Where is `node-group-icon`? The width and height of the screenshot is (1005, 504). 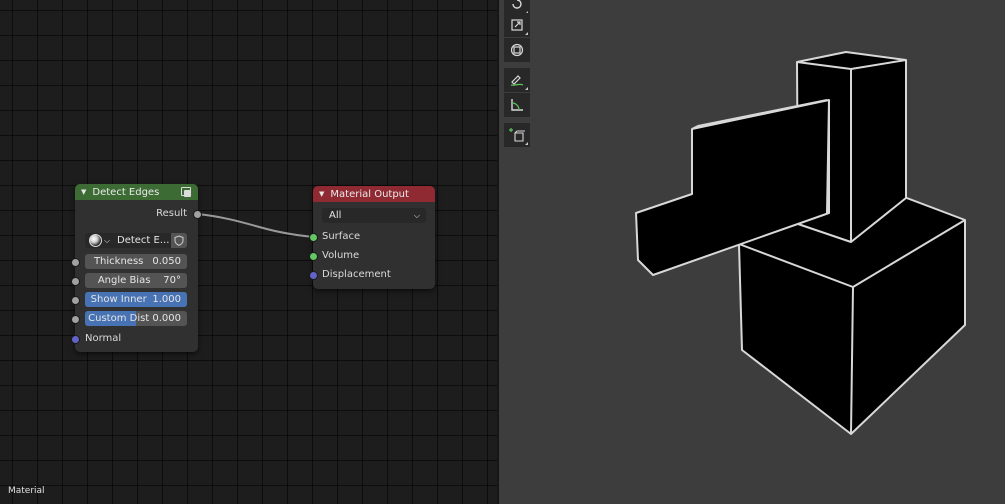
node-group-icon is located at coordinates (186, 192).